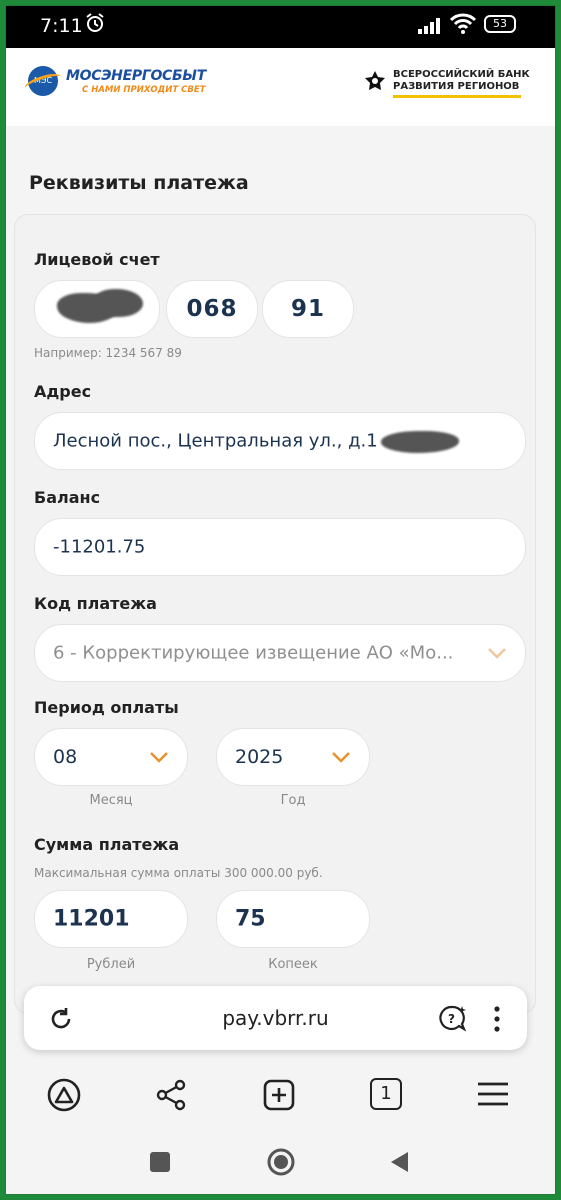  I want to click on kopecks-input: 75, so click(293, 919).